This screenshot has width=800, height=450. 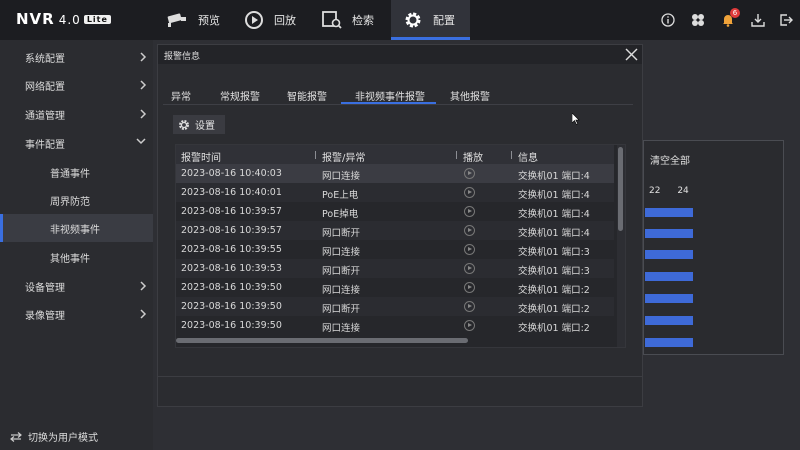 I want to click on nav-search: 检索, so click(x=357, y=20).